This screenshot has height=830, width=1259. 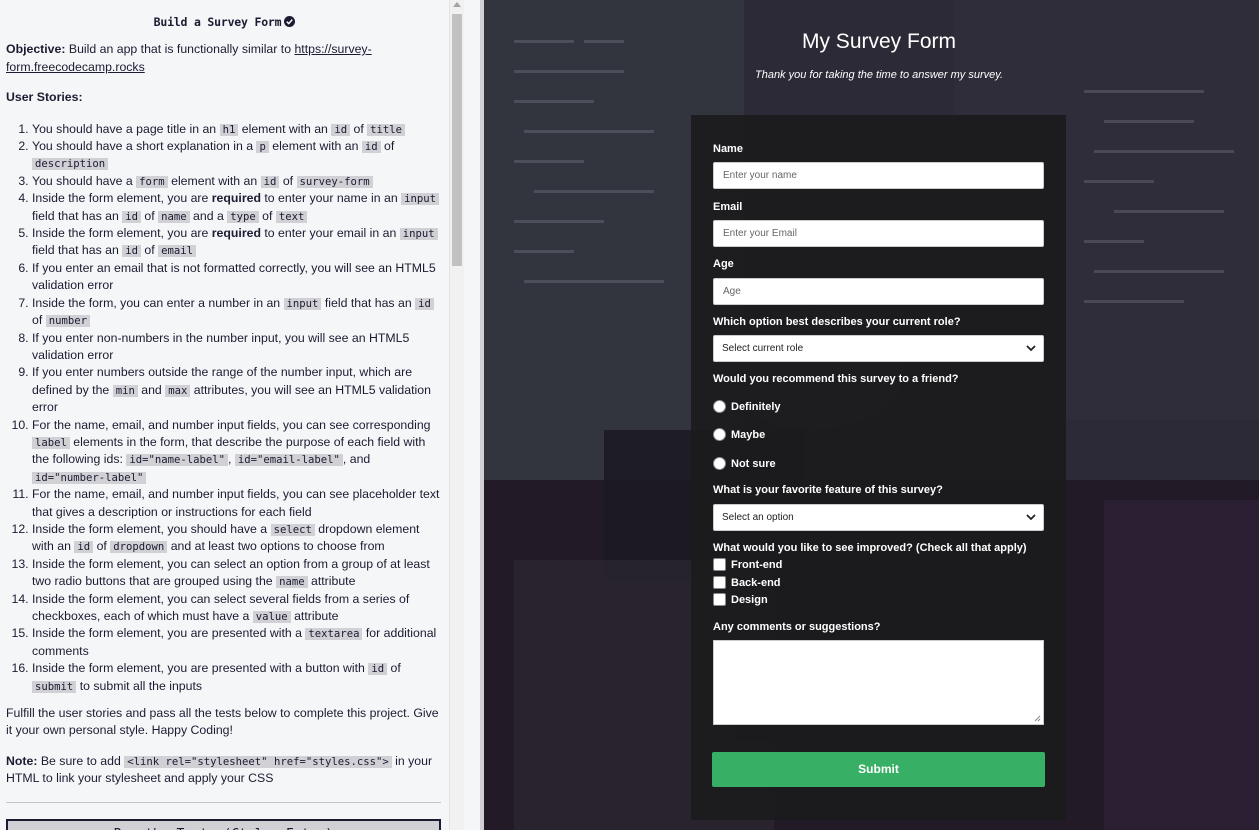 I want to click on instructions-scrollbar, so click(x=456, y=415).